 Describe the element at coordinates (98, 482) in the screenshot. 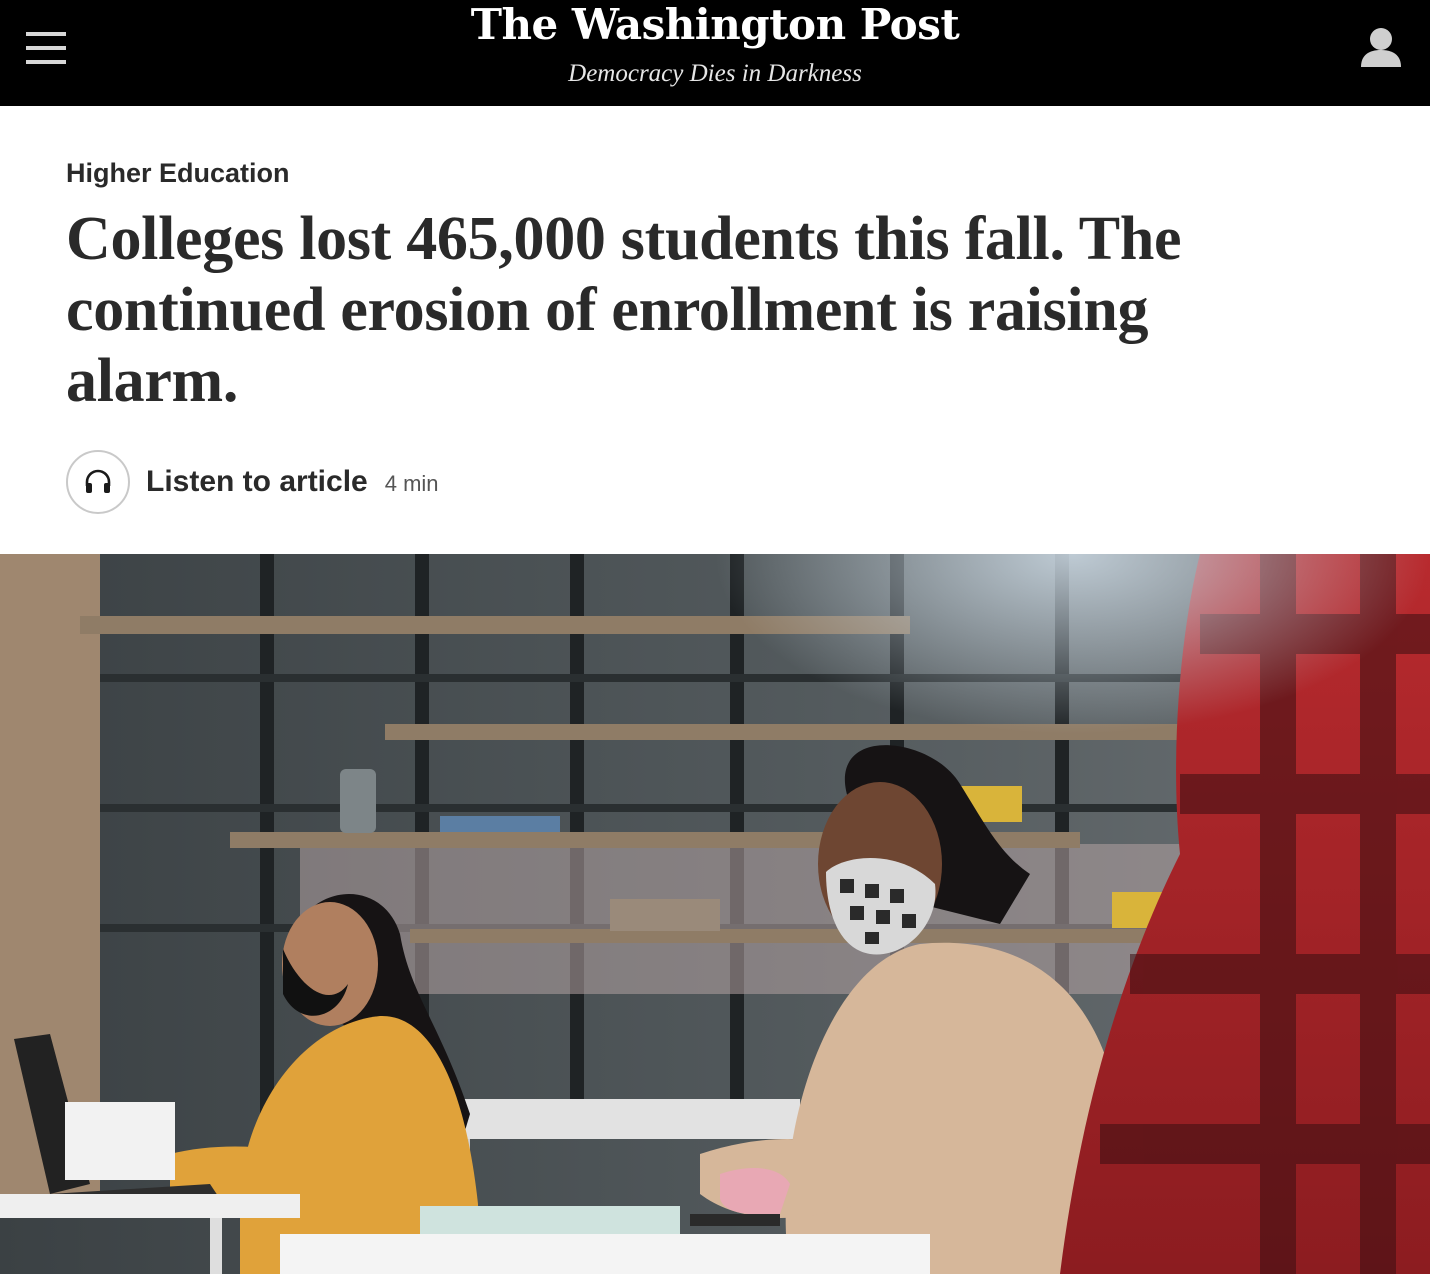

I see `headphones-icon` at that location.